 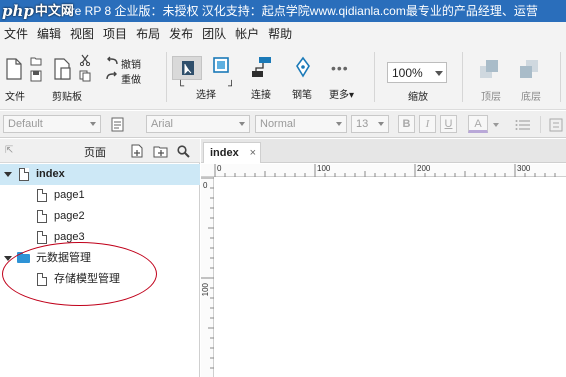 What do you see at coordinates (18, 11) in the screenshot?
I see `watermark-php-text: php` at bounding box center [18, 11].